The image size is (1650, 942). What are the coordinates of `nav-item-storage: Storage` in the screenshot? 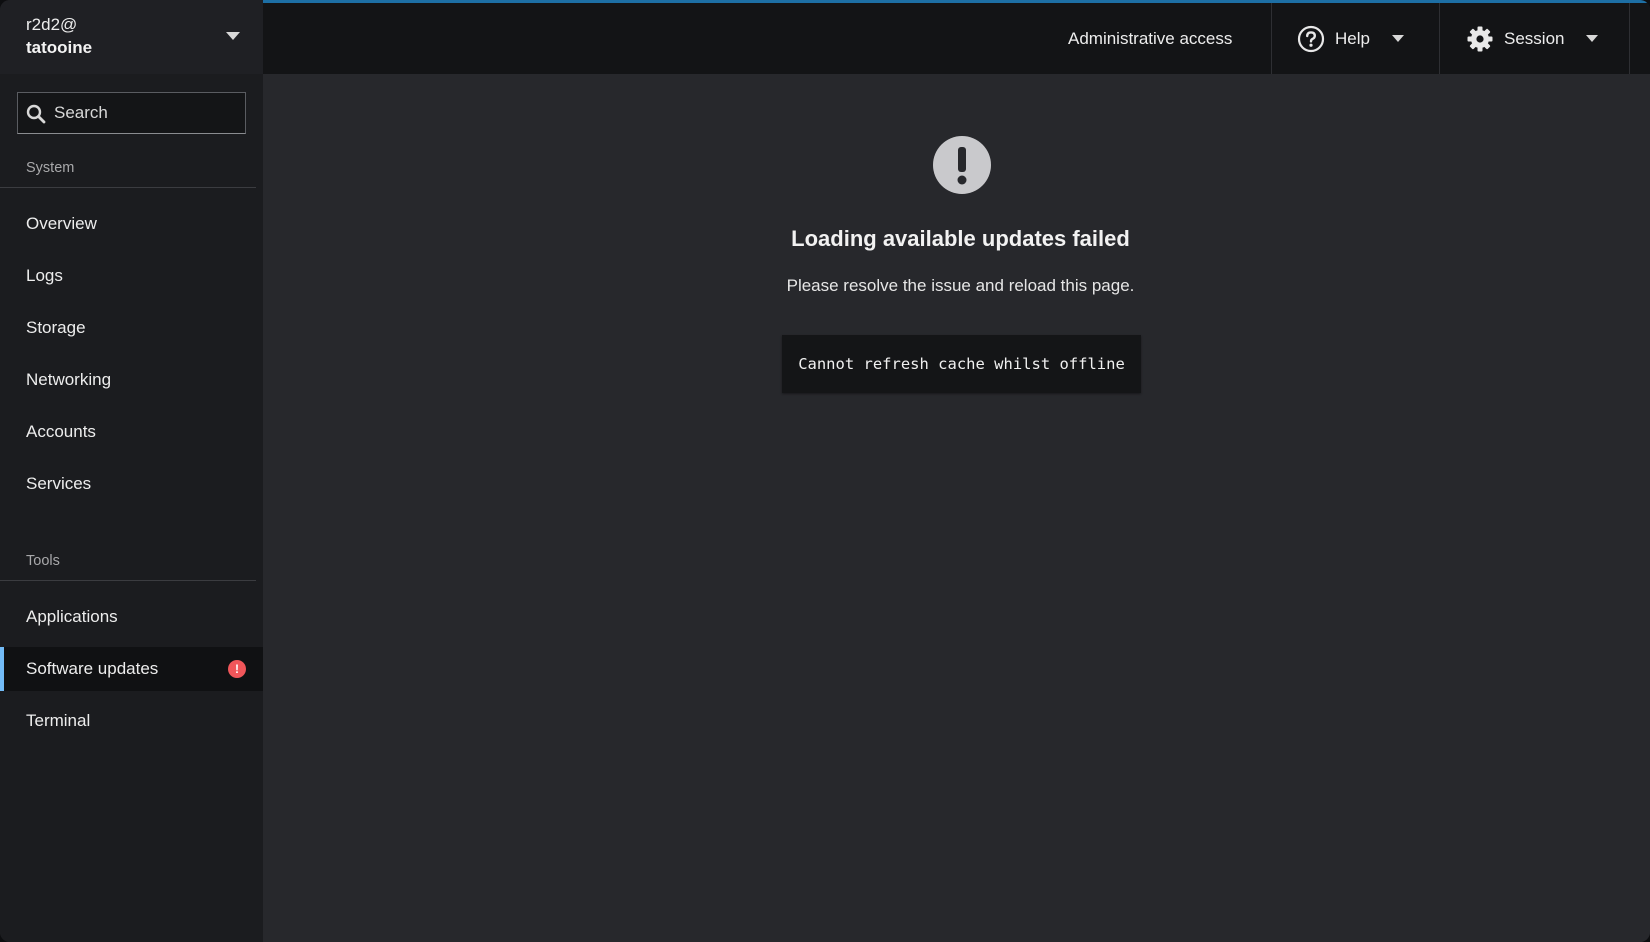 It's located at (131, 328).